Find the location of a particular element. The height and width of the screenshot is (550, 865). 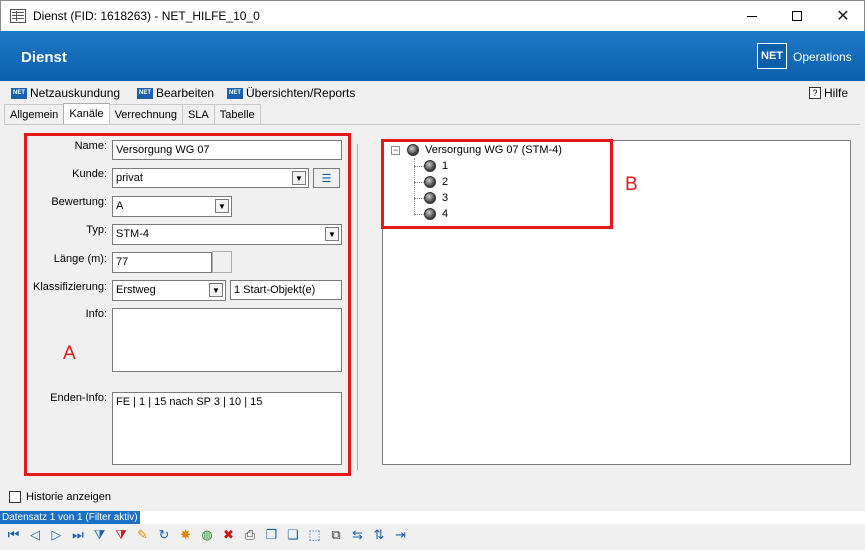

status-bar: Datensatz 1 von 1 (Filter aktiv) is located at coordinates (432, 517).